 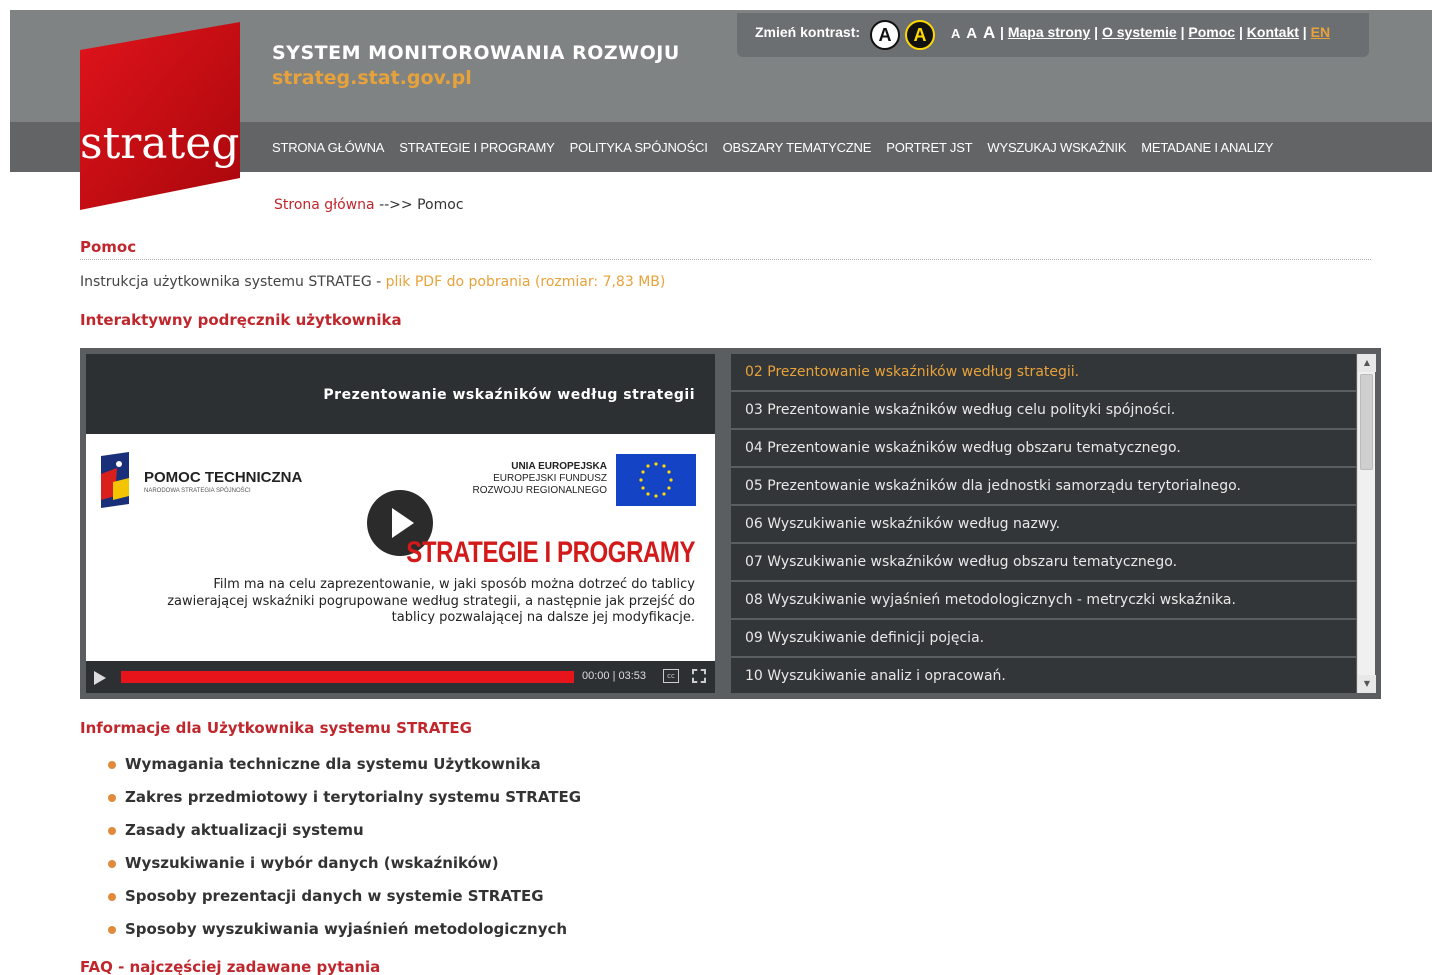 What do you see at coordinates (1320, 32) in the screenshot?
I see `link-language-en: EN` at bounding box center [1320, 32].